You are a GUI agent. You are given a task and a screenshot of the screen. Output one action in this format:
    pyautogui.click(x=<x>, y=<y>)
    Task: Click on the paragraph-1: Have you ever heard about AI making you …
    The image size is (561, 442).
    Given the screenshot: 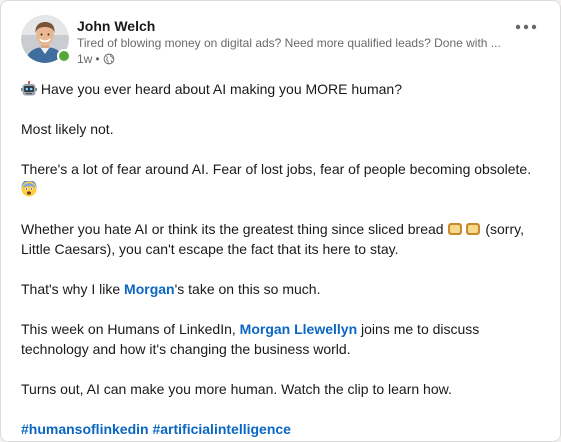 What is the action you would take?
    pyautogui.click(x=283, y=89)
    